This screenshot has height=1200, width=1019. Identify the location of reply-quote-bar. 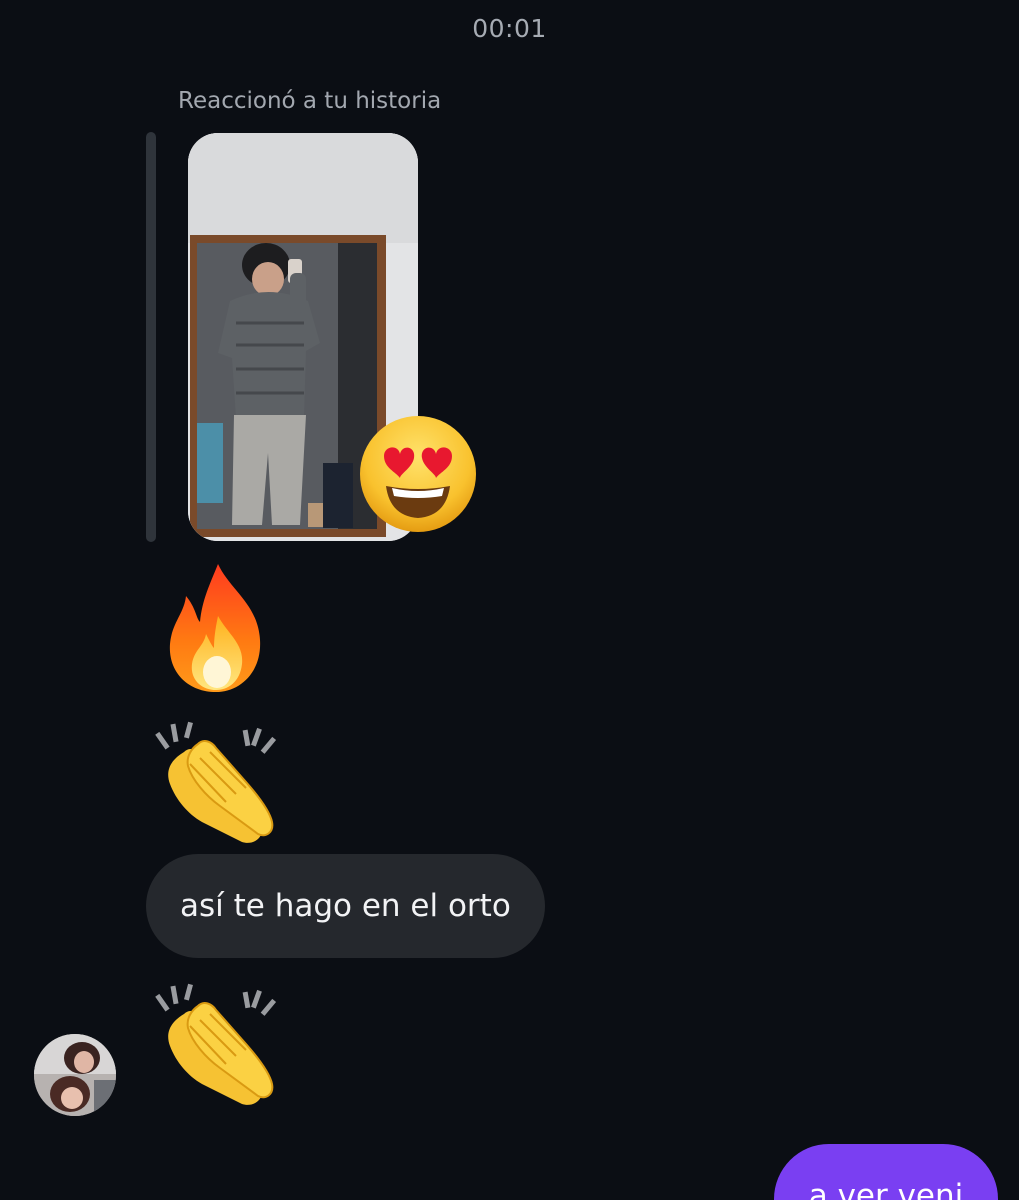
(151, 337).